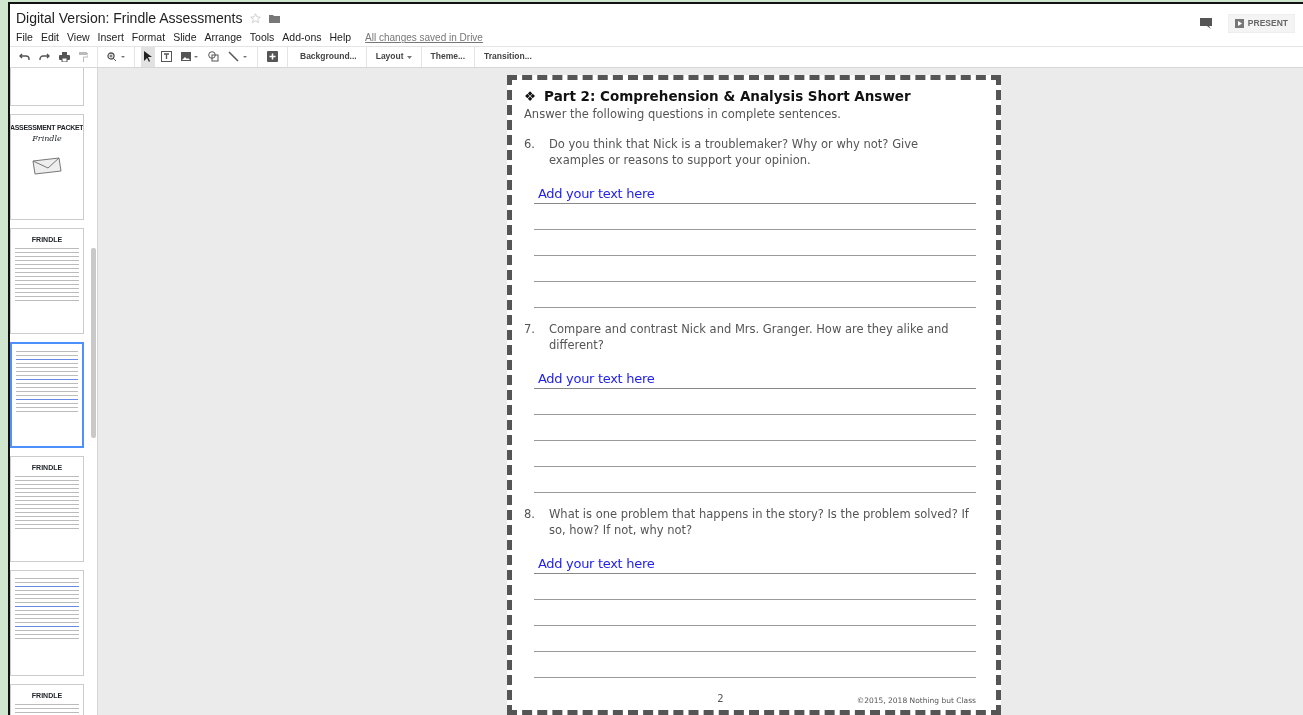  What do you see at coordinates (256, 19) in the screenshot?
I see `star-icon` at bounding box center [256, 19].